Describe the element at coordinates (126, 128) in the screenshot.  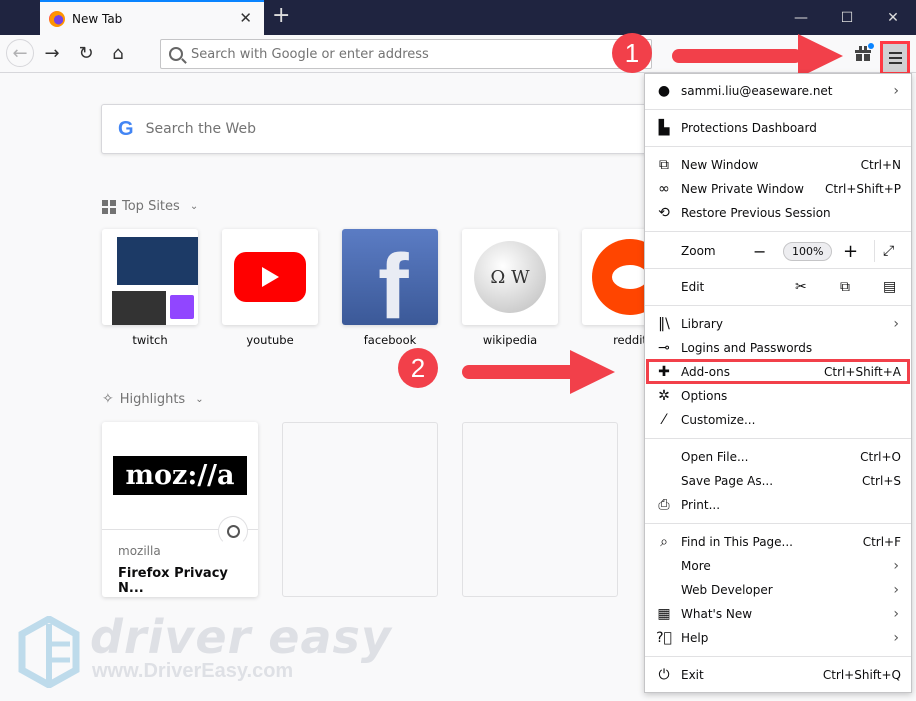
I see `google-icon: G` at that location.